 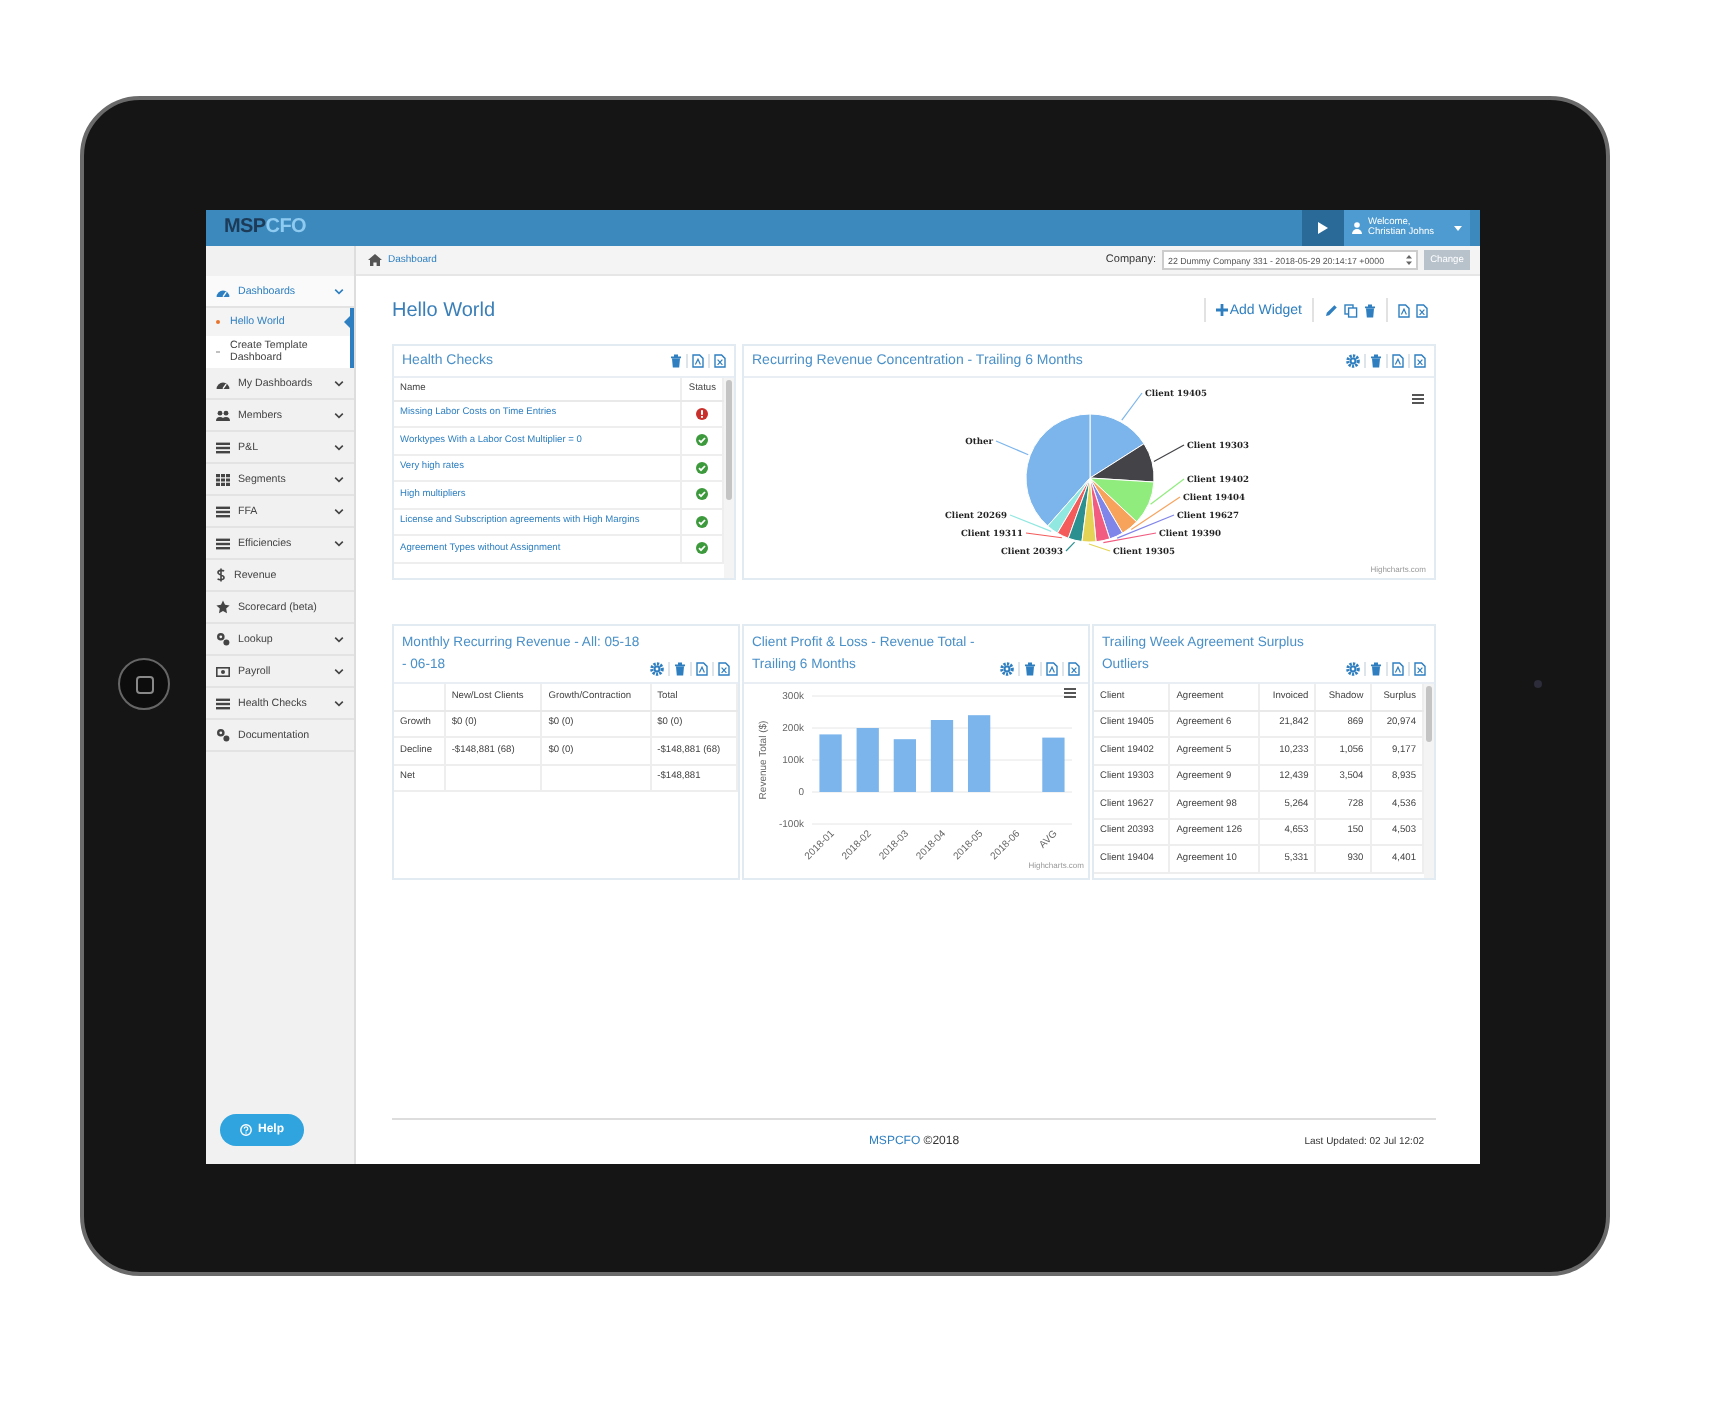 What do you see at coordinates (1351, 310) in the screenshot?
I see `copy-icon` at bounding box center [1351, 310].